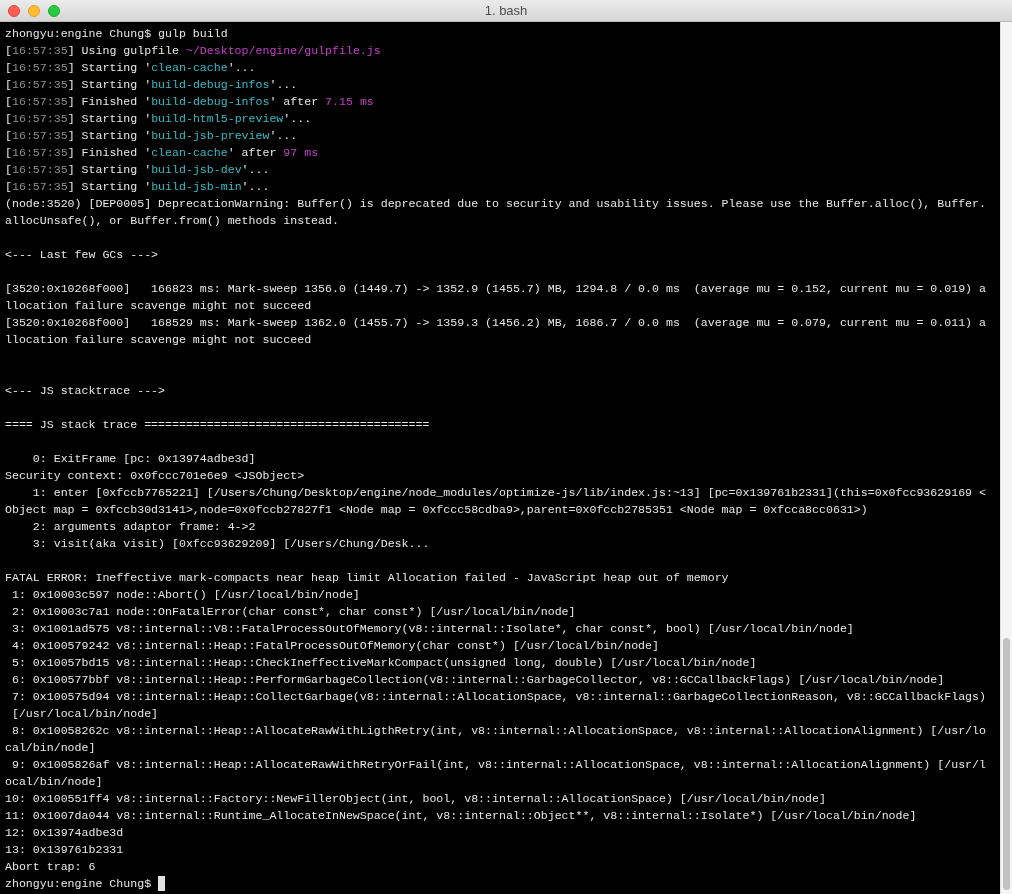  Describe the element at coordinates (217, 425) in the screenshot. I see `terminal-line: ==== JS stack trace =========================================` at that location.